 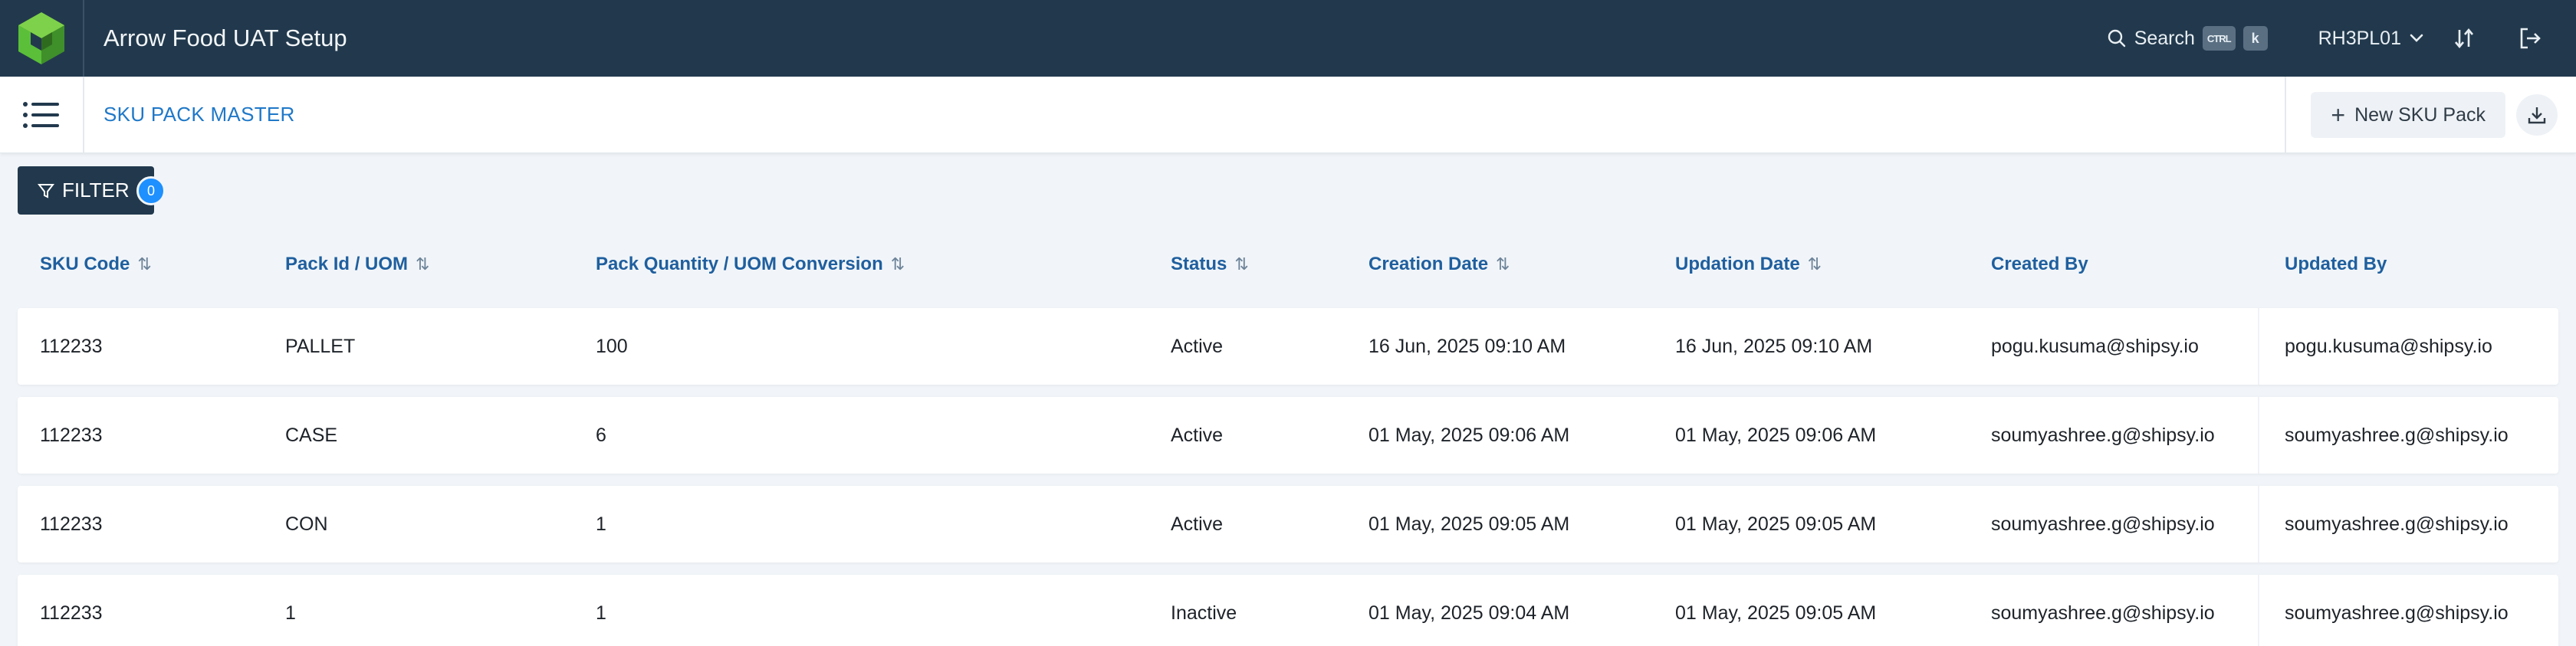 What do you see at coordinates (199, 114) in the screenshot?
I see `page-title: SKU PACK MASTER` at bounding box center [199, 114].